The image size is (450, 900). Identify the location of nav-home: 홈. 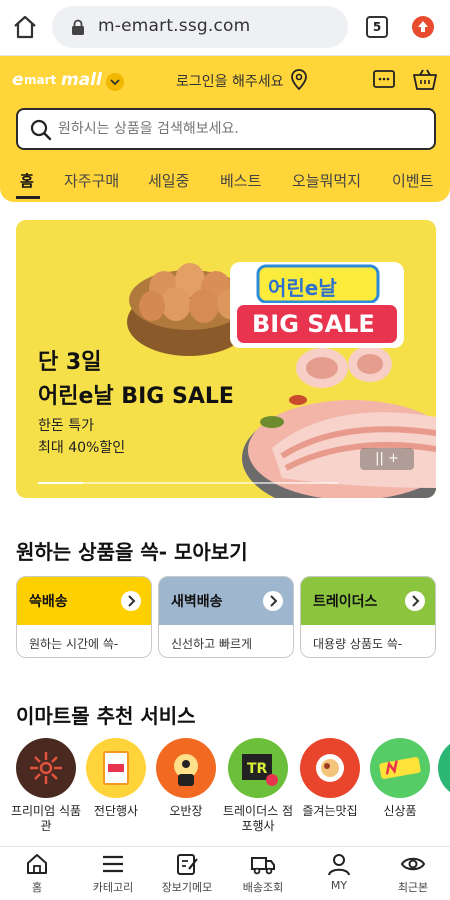
(37, 873).